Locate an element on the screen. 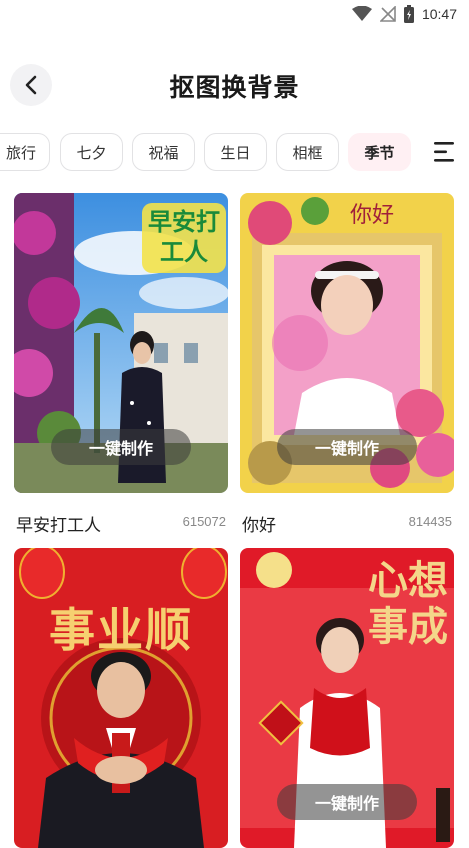 The width and height of the screenshot is (469, 848). no-signal-icon is located at coordinates (387, 14).